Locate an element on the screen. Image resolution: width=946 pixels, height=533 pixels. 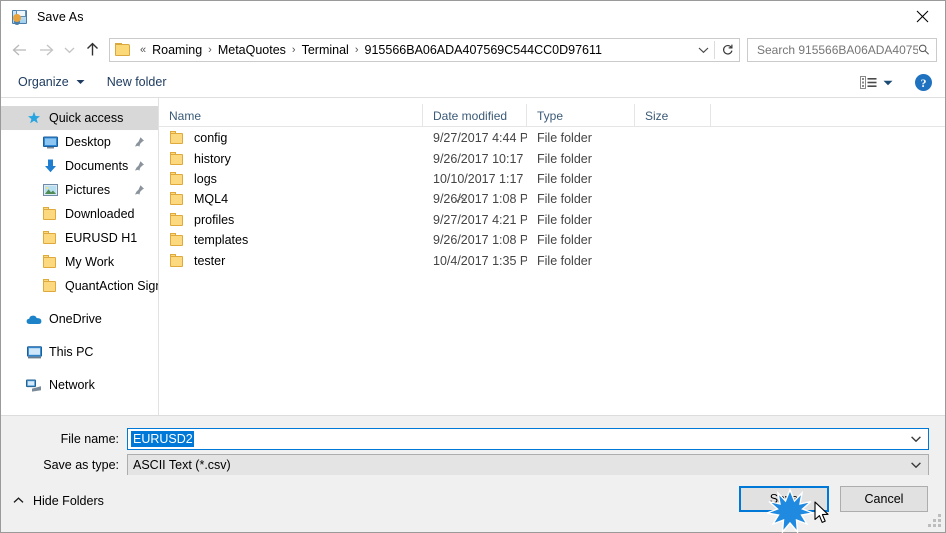
window-title: Save As is located at coordinates (60, 16).